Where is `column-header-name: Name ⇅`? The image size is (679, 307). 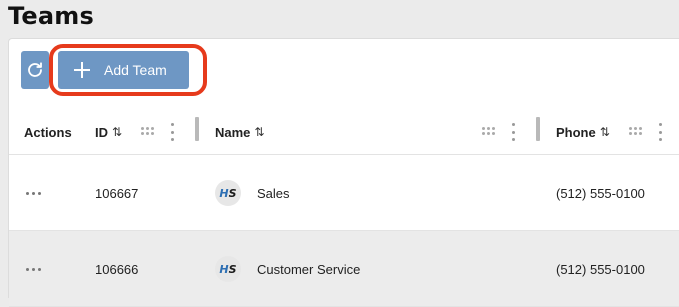
column-header-name: Name ⇅ is located at coordinates (239, 132).